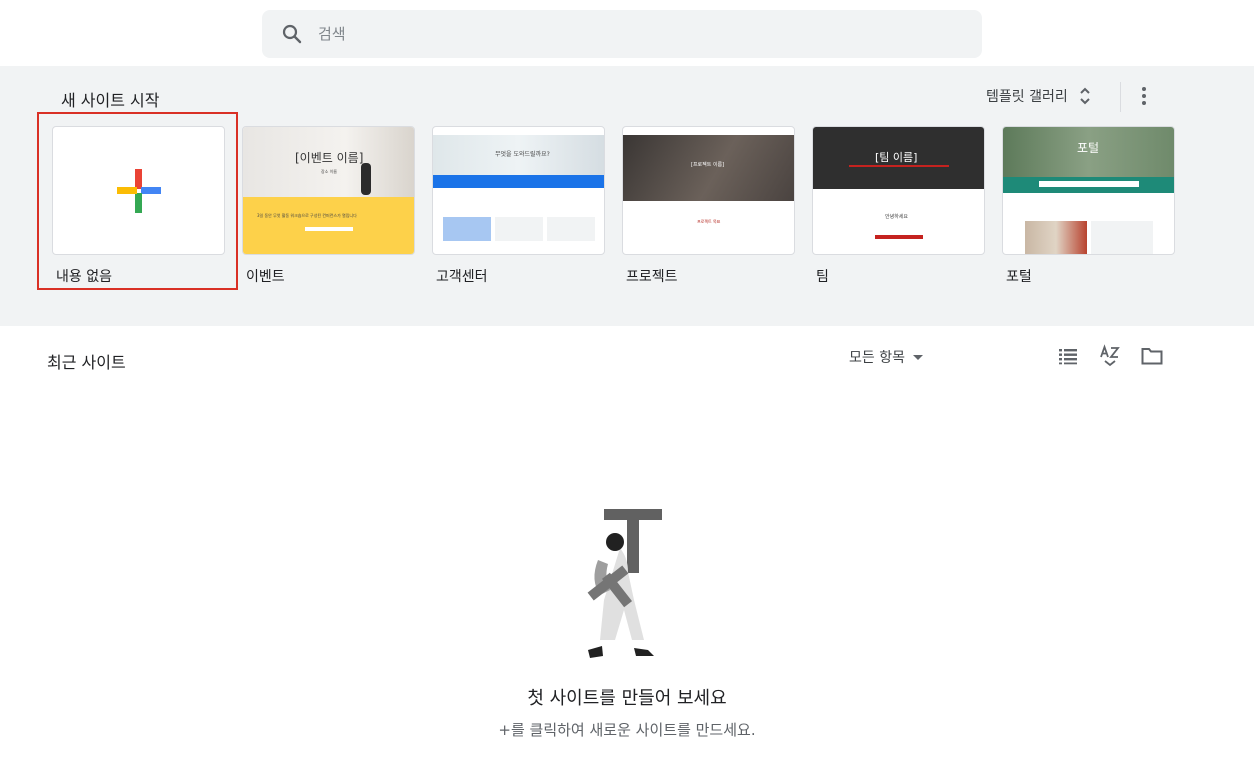 This screenshot has height=763, width=1254. Describe the element at coordinates (518, 190) in the screenshot. I see `template-thumbnail: 무엇을 도와드릴까요?` at that location.